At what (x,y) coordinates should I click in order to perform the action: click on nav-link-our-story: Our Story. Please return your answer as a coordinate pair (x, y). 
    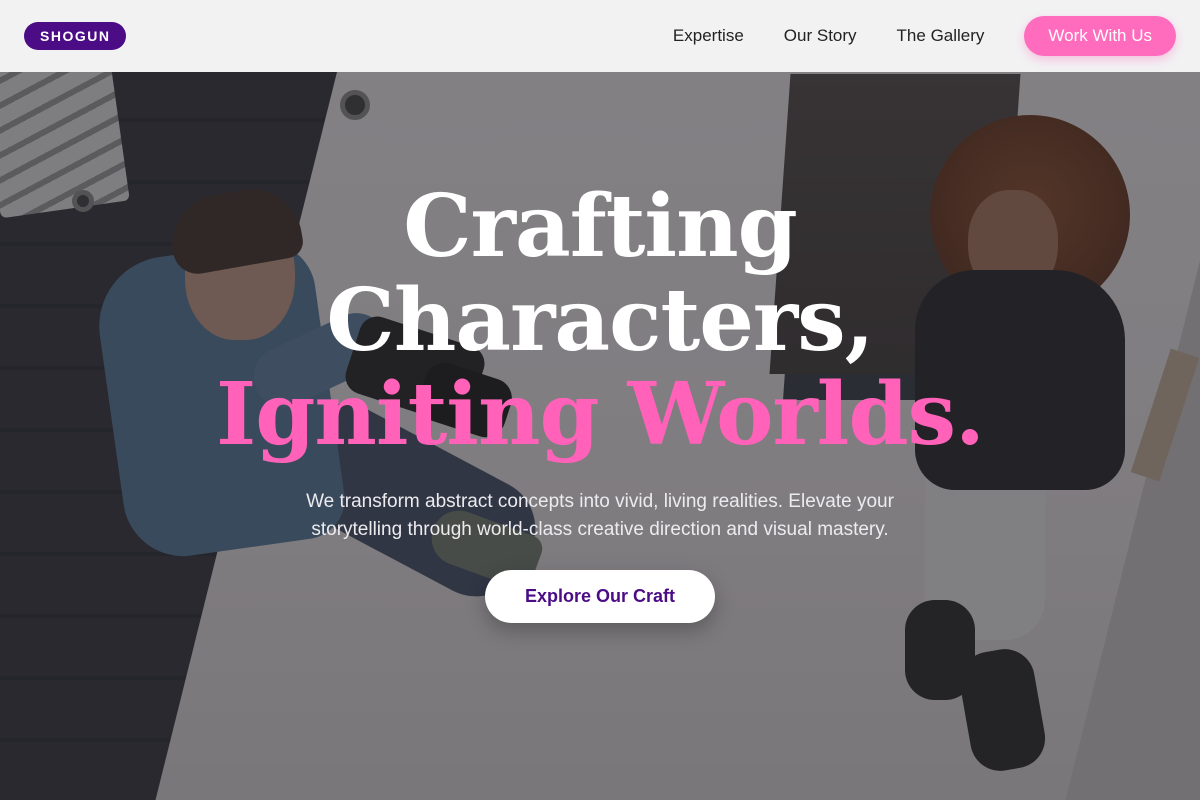
    Looking at the image, I should click on (820, 36).